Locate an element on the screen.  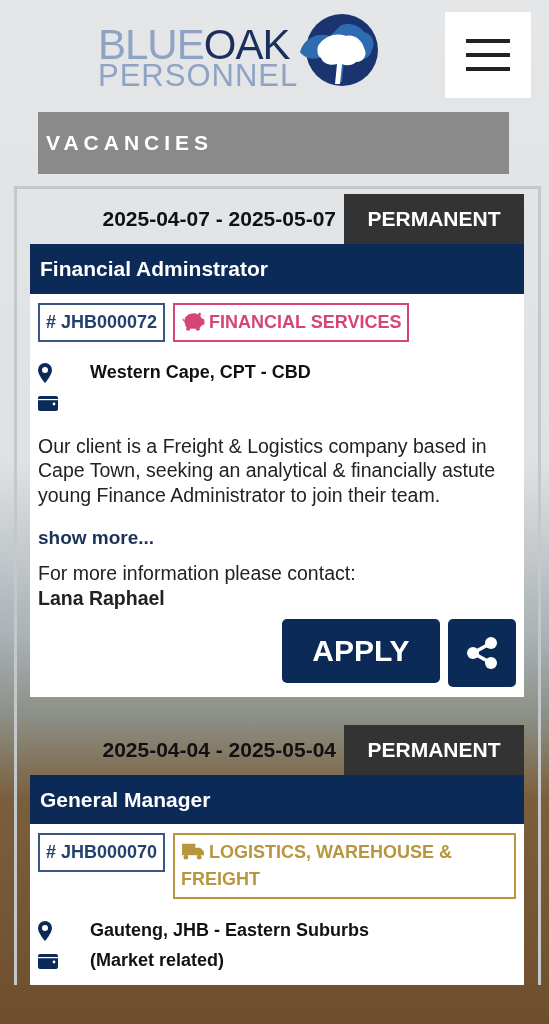
menu-button is located at coordinates (488, 55).